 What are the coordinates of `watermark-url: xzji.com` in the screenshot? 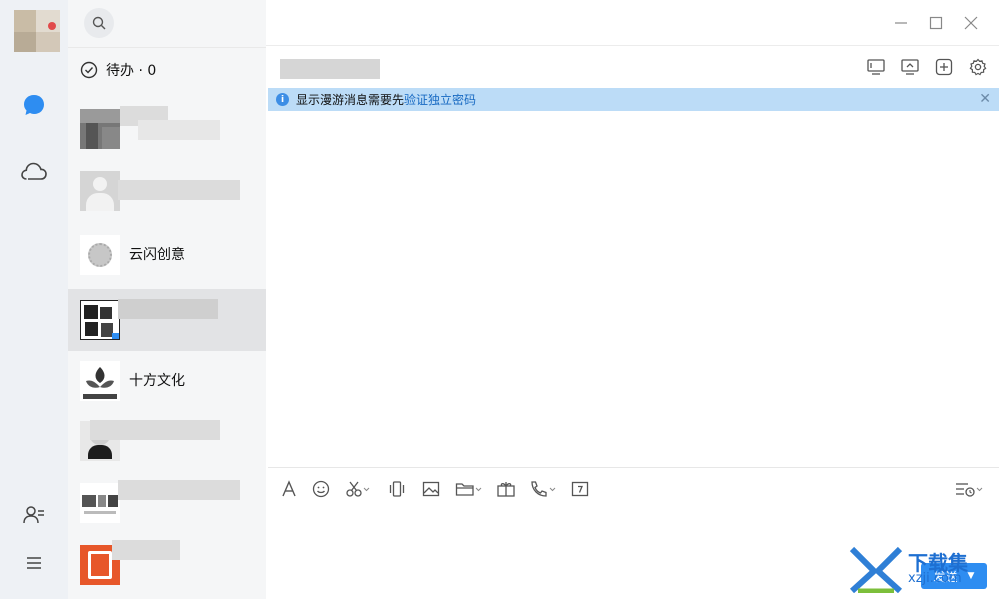 It's located at (935, 578).